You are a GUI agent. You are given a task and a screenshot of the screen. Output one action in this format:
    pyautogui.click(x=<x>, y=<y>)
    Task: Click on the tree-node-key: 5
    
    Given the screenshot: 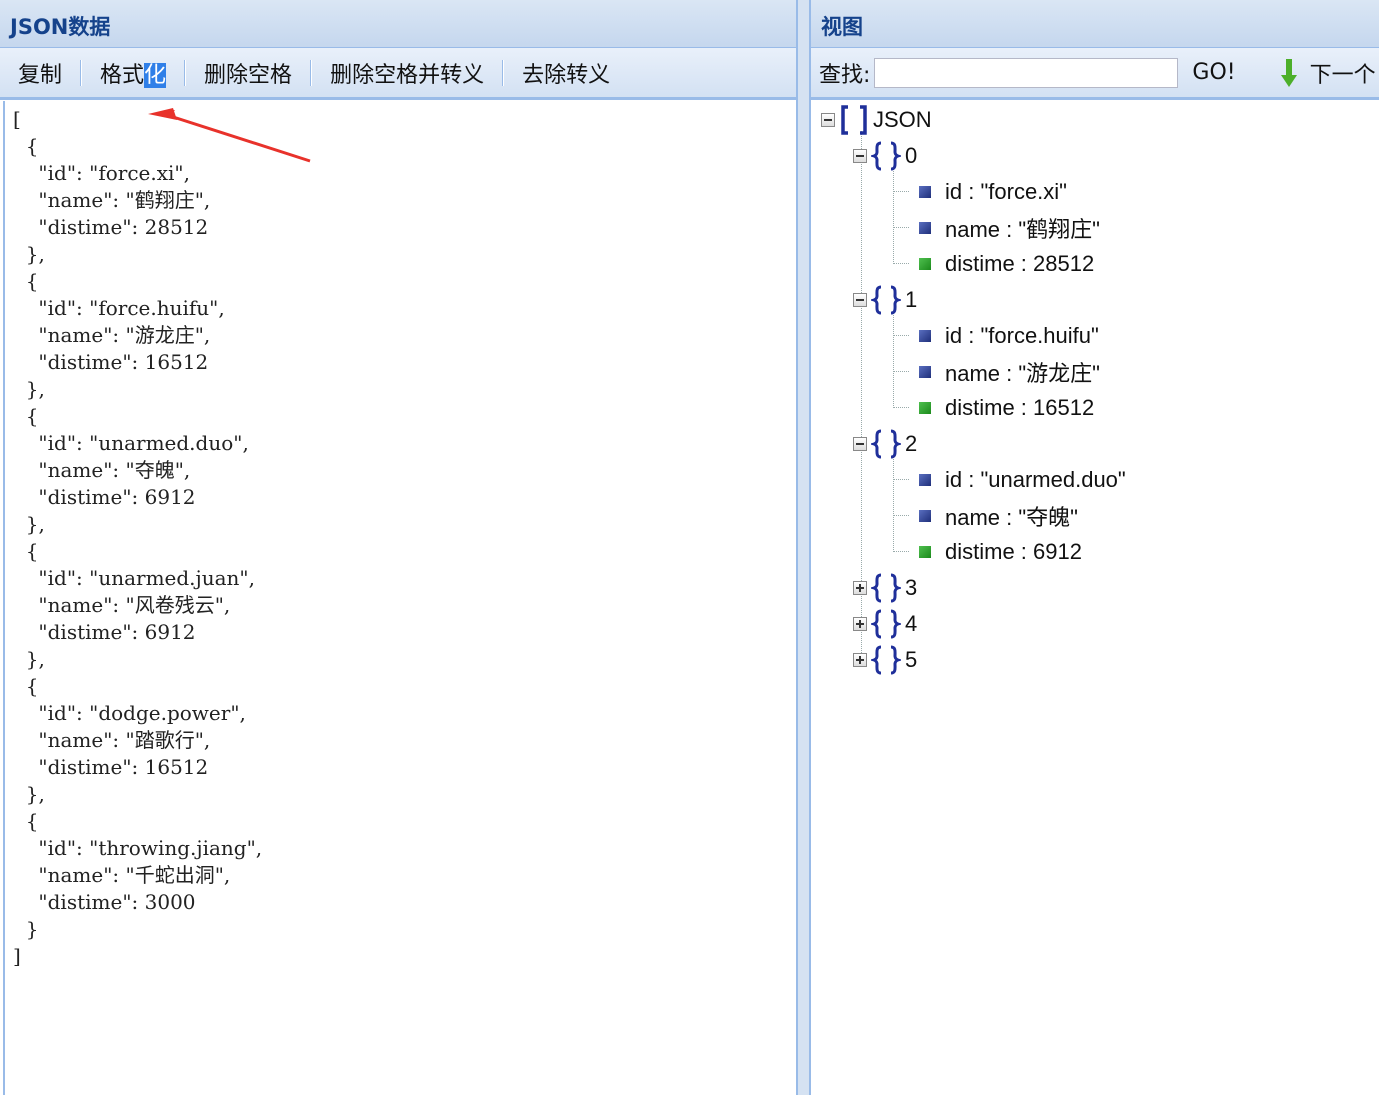 What is the action you would take?
    pyautogui.click(x=911, y=659)
    